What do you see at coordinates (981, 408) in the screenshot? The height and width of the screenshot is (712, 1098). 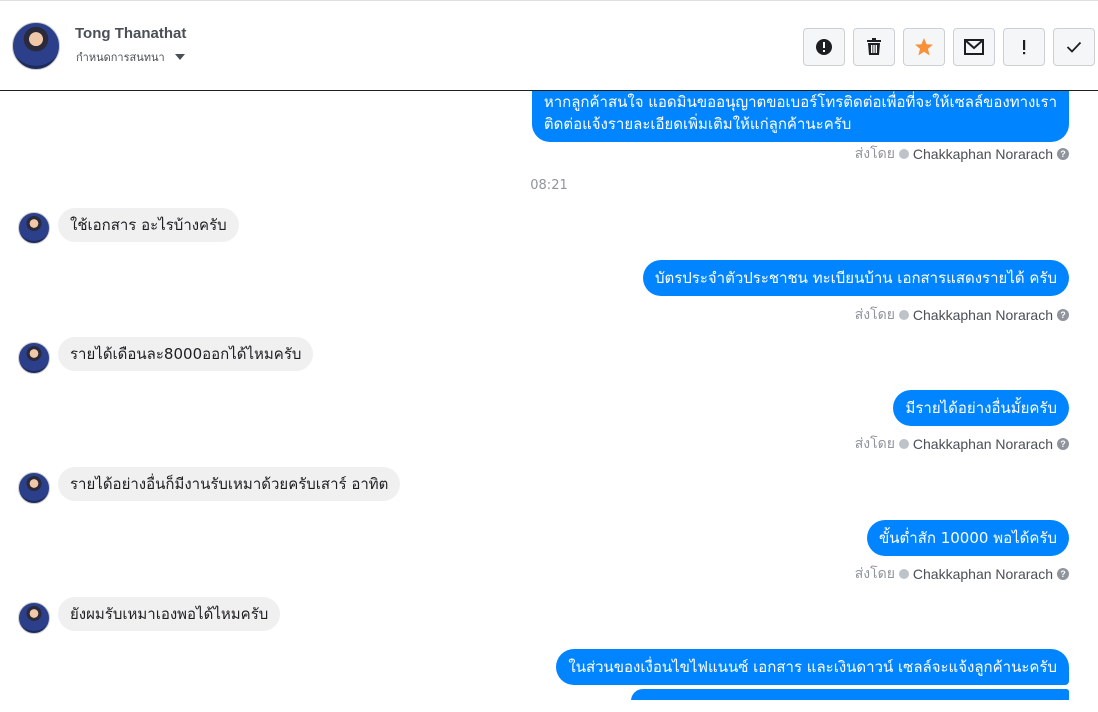 I see `message-bubble-outgoing: มีรายได้อย่างอื่นมั้ยครับ` at bounding box center [981, 408].